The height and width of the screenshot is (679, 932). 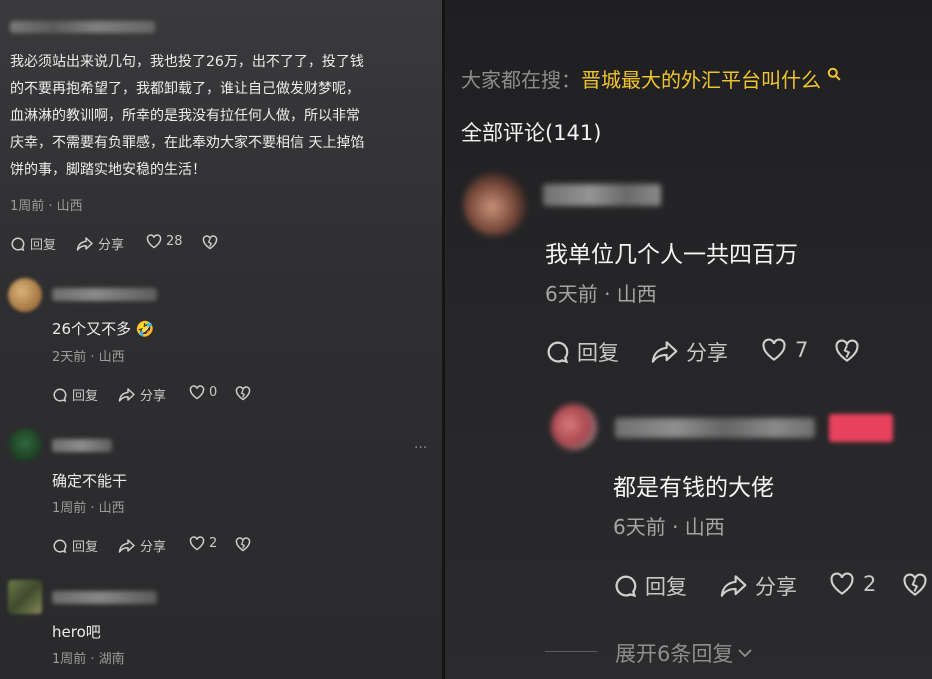 What do you see at coordinates (701, 78) in the screenshot?
I see `search-query-link: 晋城最大的外汇平台叫什么` at bounding box center [701, 78].